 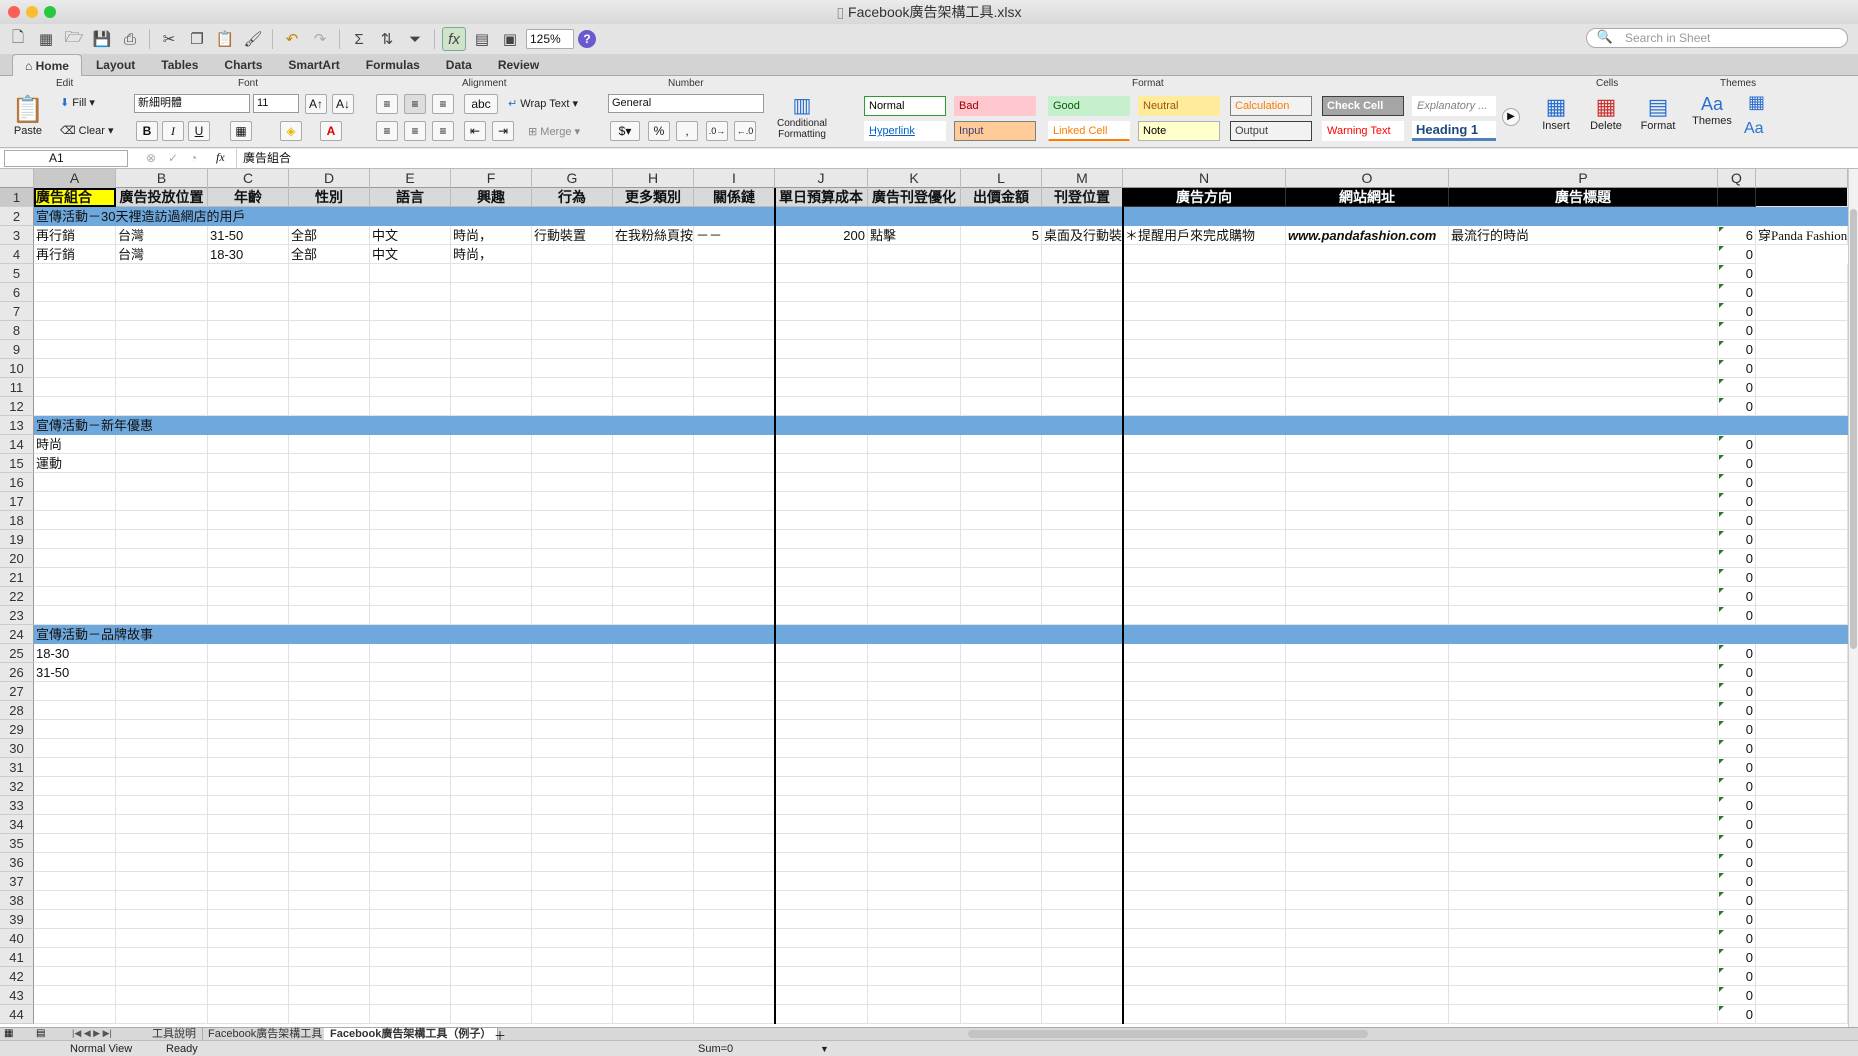 I want to click on fill-color-icon: ◈, so click(x=291, y=131).